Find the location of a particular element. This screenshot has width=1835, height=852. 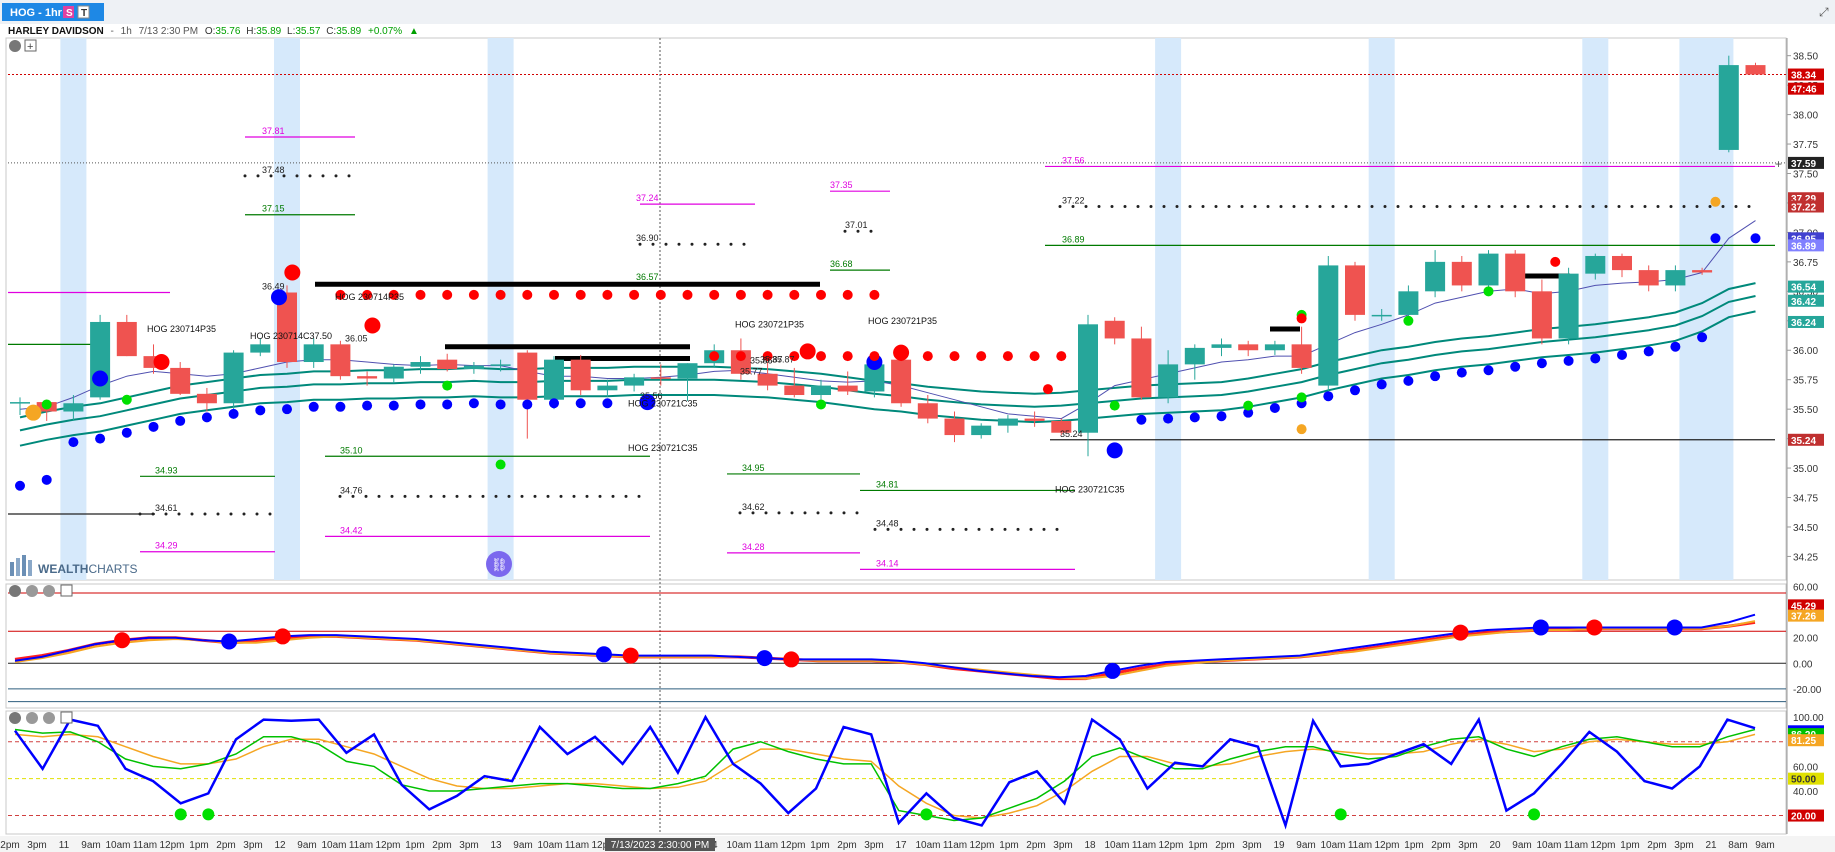

price-tick-label-10: 36.00 is located at coordinates (1805, 351).